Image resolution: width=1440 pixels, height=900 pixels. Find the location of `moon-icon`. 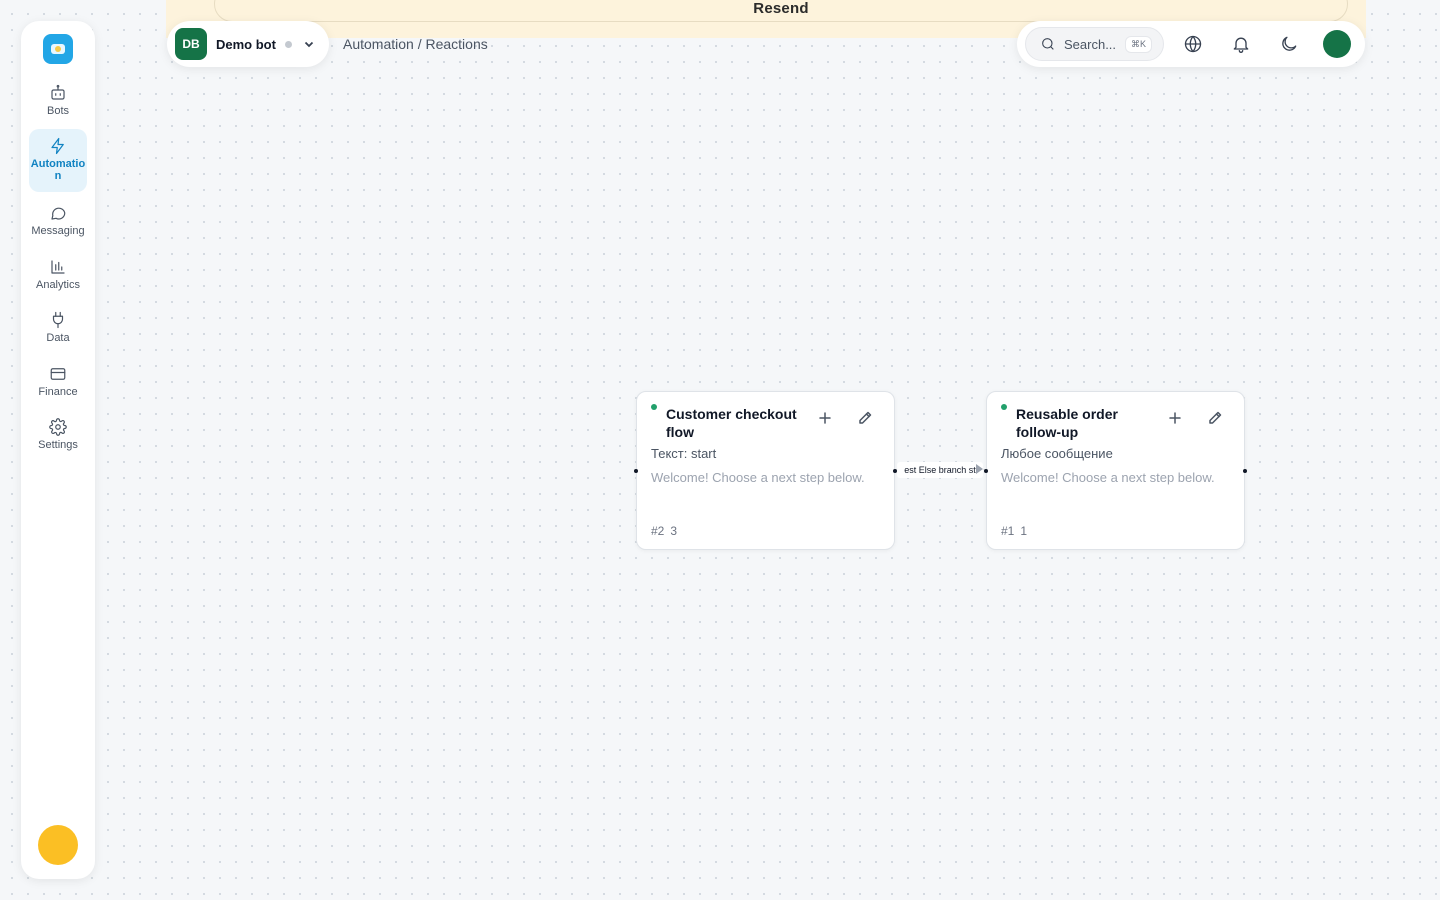

moon-icon is located at coordinates (1289, 43).